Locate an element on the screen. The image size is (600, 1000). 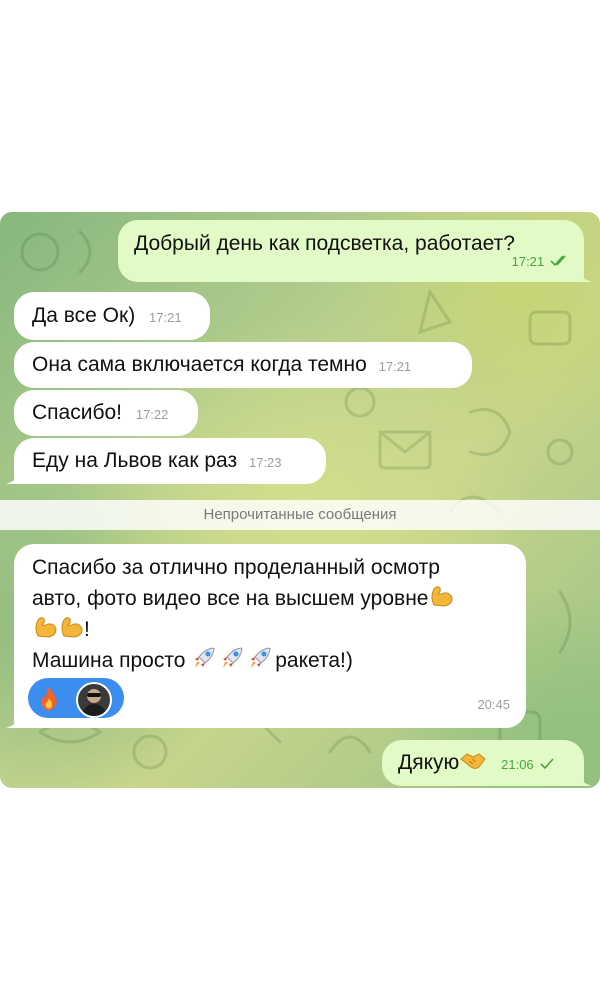
message-meta: 17:21 is located at coordinates (541, 261).